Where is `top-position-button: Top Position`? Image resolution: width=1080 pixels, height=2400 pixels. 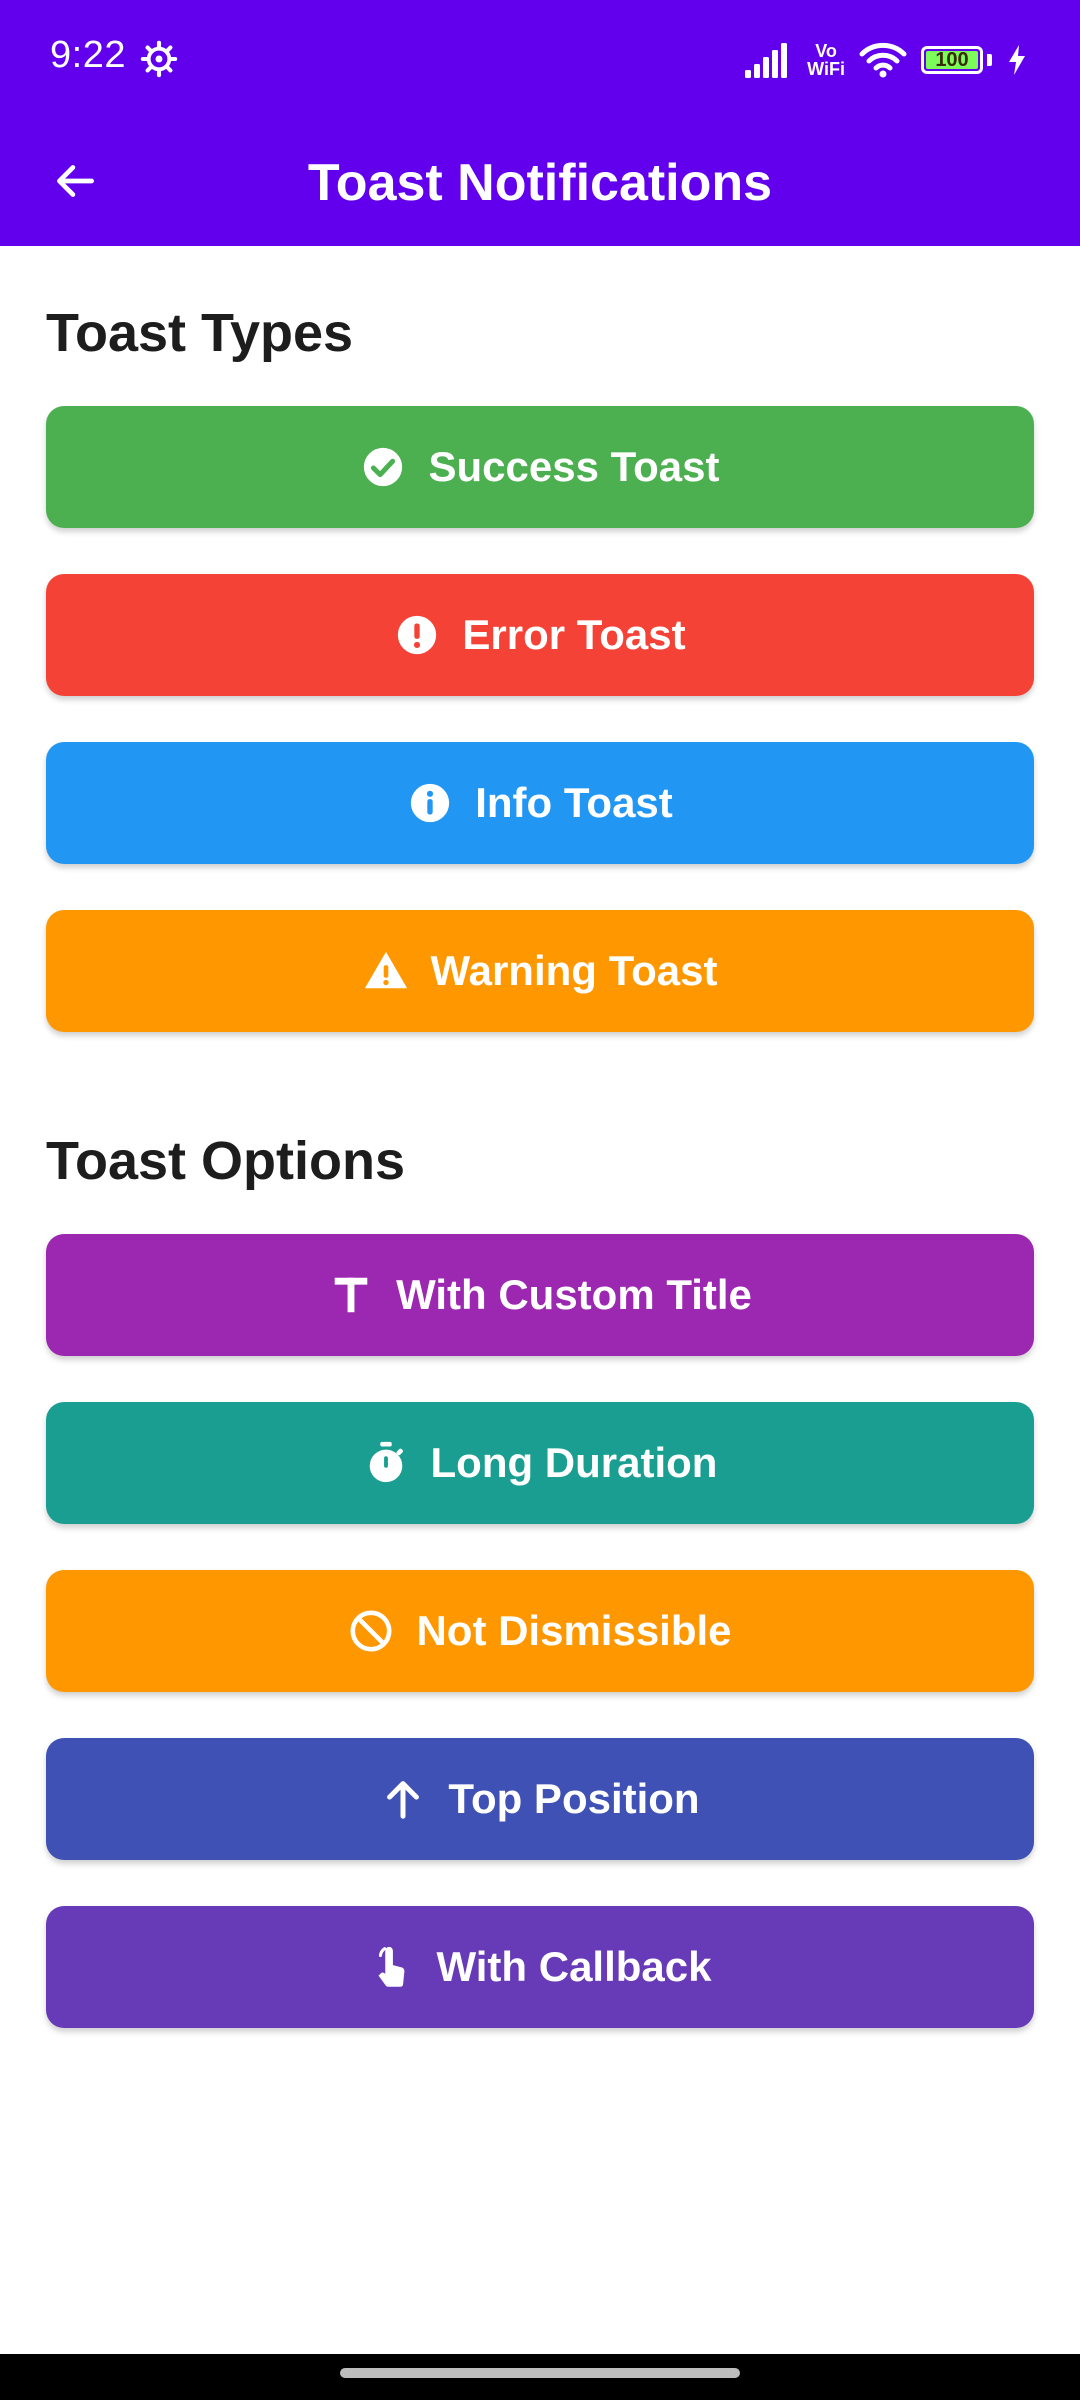
top-position-button: Top Position is located at coordinates (540, 1799).